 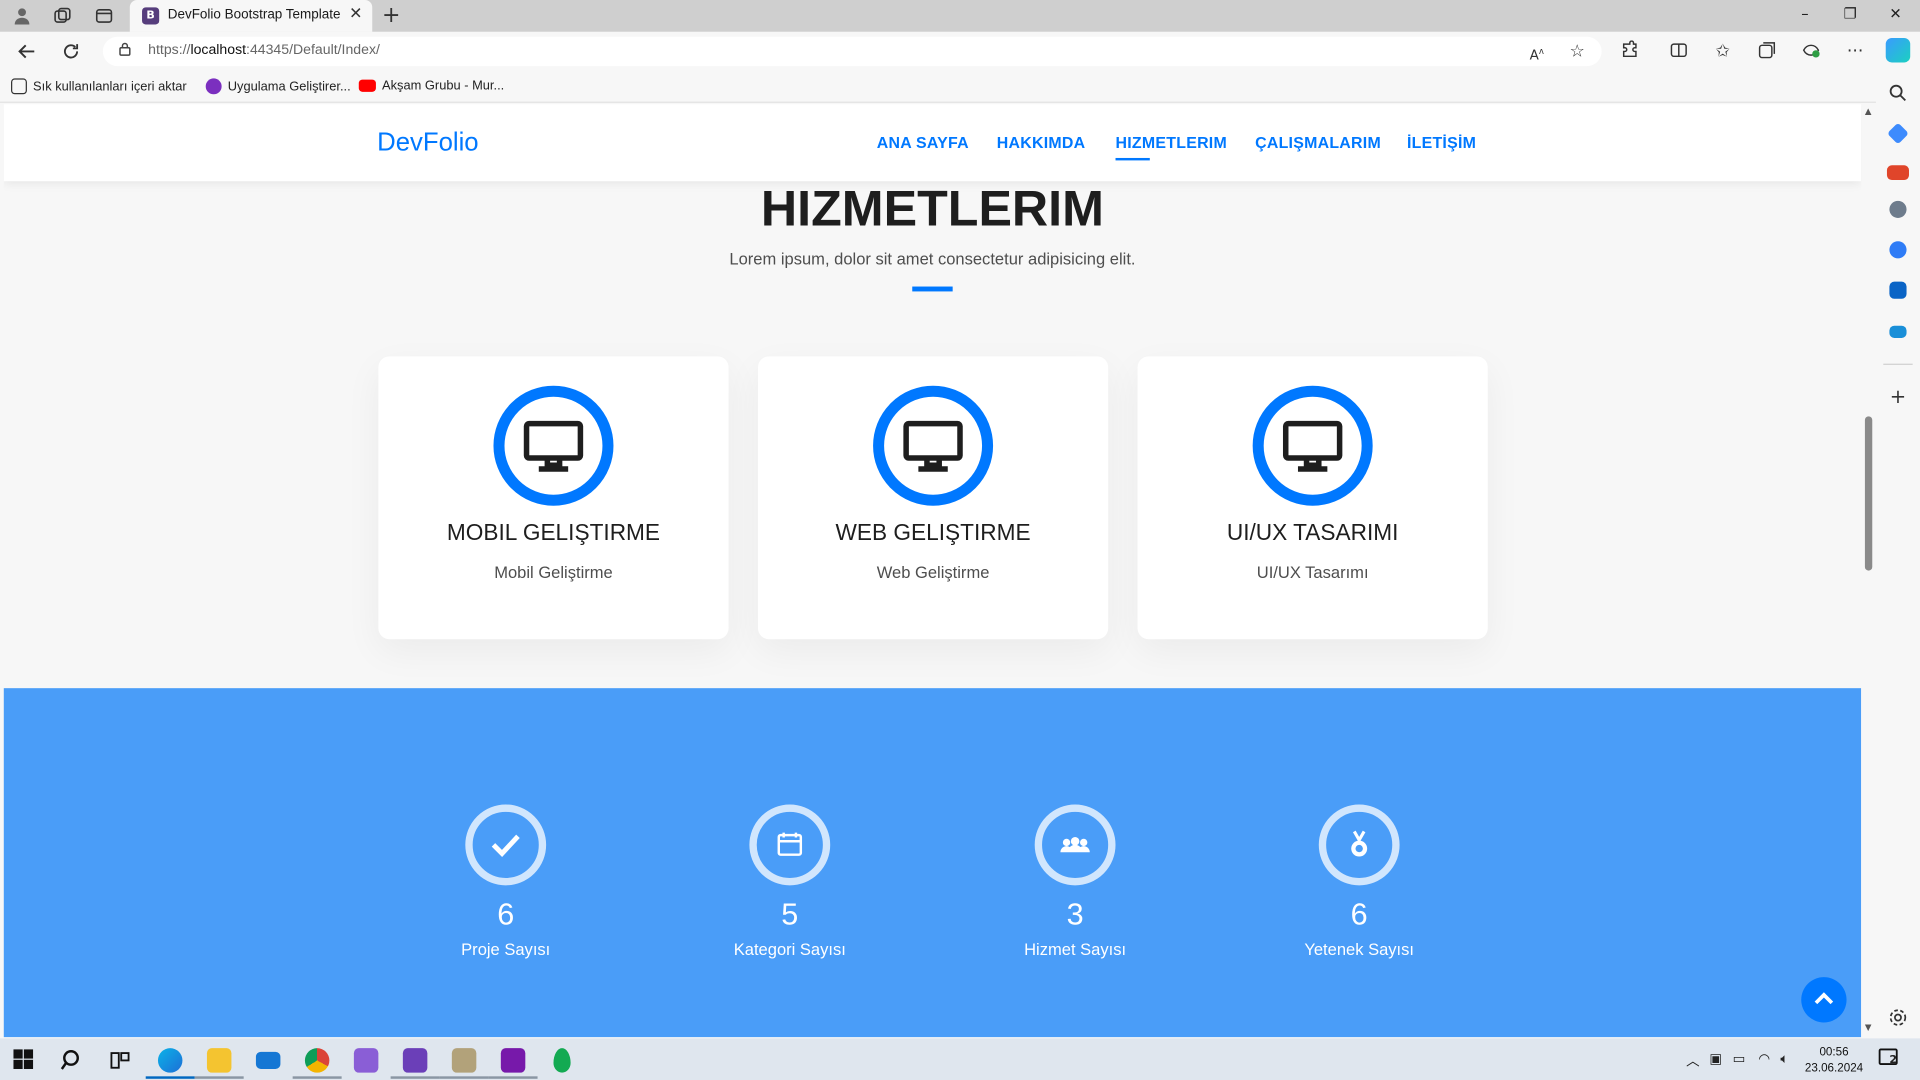 I want to click on bootstrap-favicon-icon: B, so click(x=151, y=16).